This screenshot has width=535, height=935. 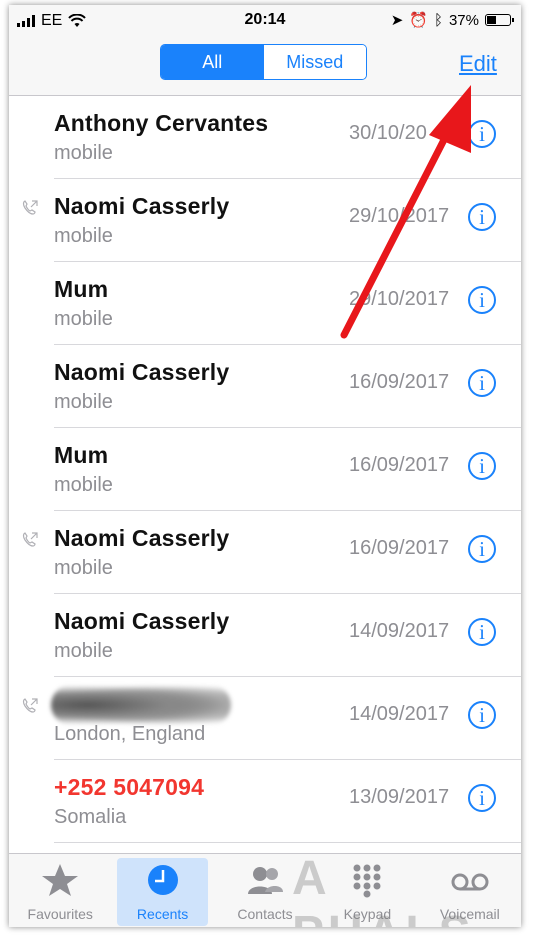 I want to click on tab-recents: Recents, so click(x=162, y=890).